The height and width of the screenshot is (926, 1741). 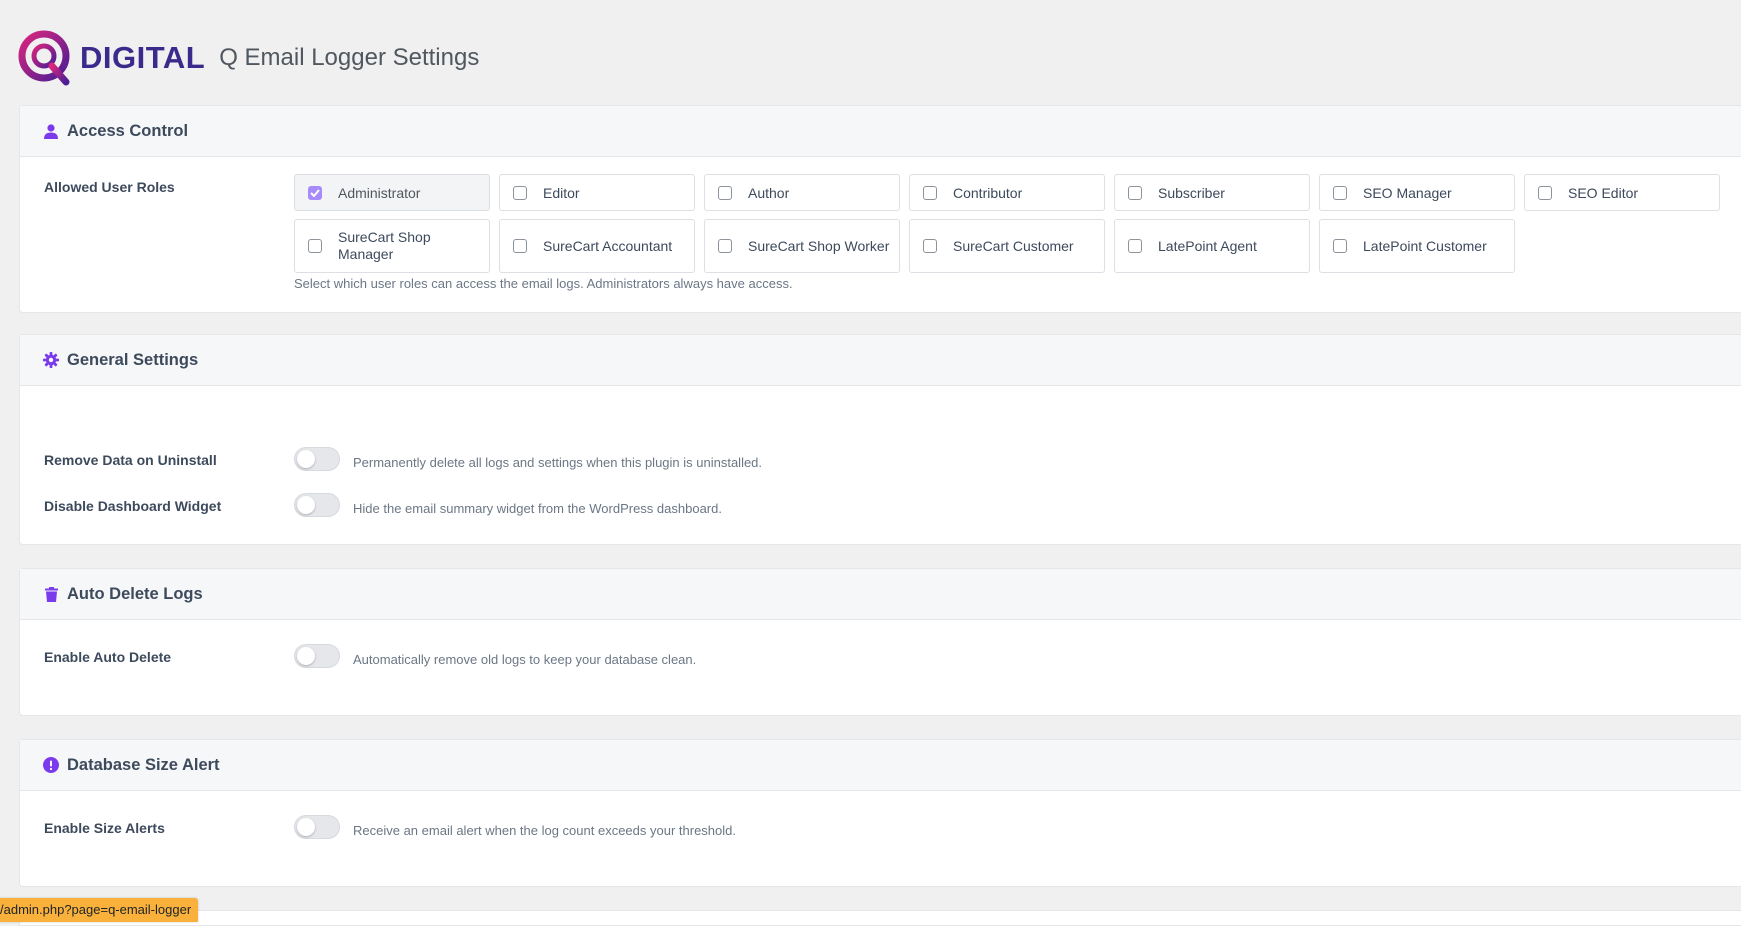 What do you see at coordinates (349, 57) in the screenshot?
I see `page-title: Q Email Logger Settings` at bounding box center [349, 57].